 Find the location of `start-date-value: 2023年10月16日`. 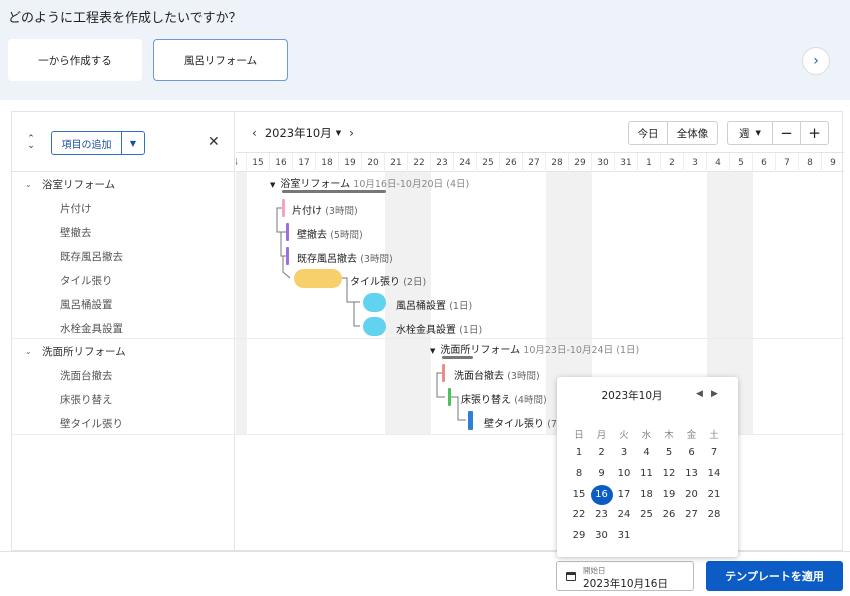

start-date-value: 2023年10月16日 is located at coordinates (625, 583).